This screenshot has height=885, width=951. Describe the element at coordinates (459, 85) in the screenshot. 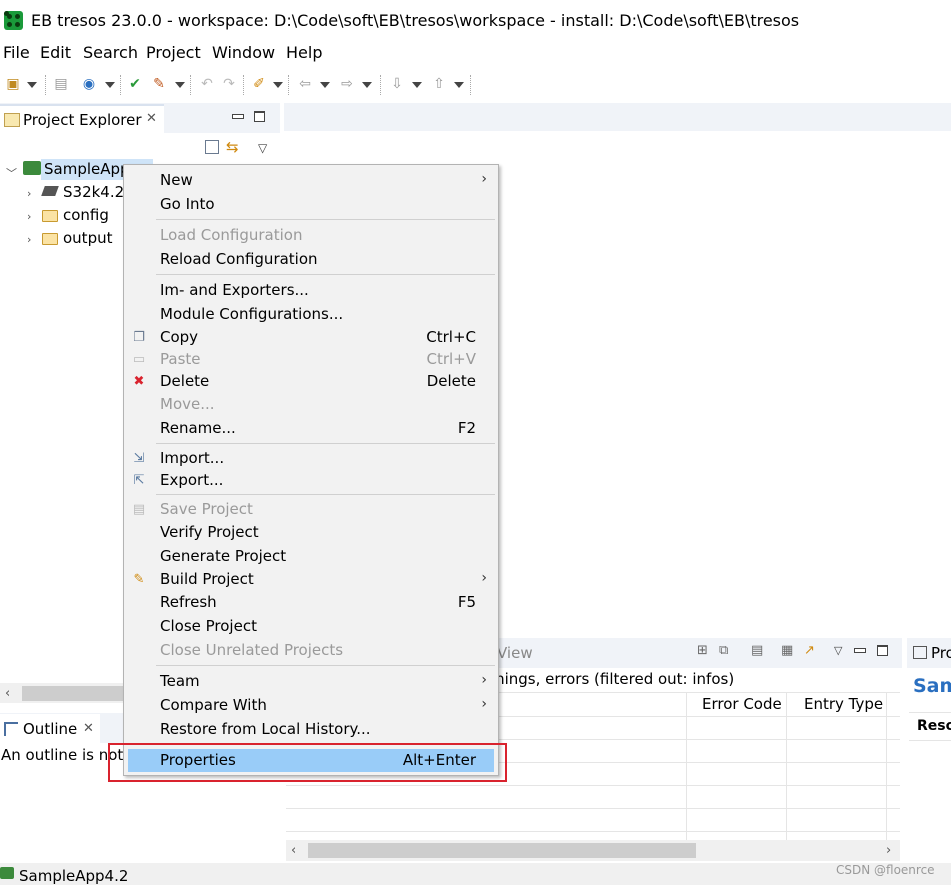

I see `prev-annotation-dropdown-arrow-icon` at that location.